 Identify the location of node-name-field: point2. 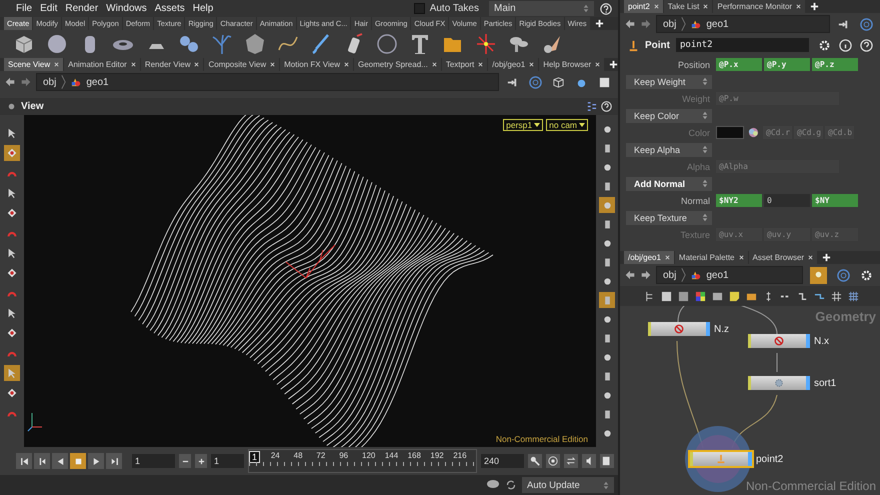
(742, 45).